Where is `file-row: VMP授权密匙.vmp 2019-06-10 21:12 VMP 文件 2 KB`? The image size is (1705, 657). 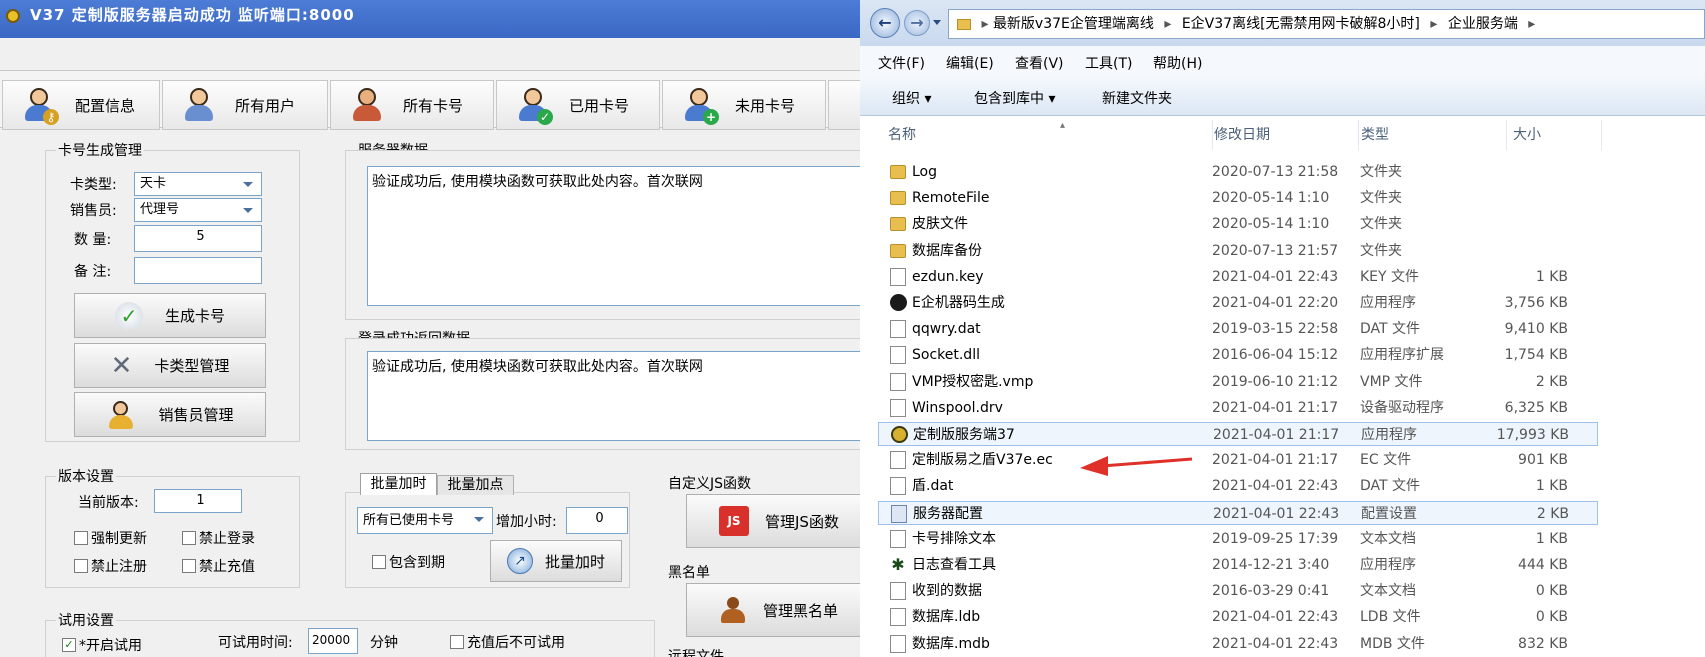
file-row: VMP授权密匙.vmp 2019-06-10 21:12 VMP 文件 2 KB is located at coordinates (1238, 382).